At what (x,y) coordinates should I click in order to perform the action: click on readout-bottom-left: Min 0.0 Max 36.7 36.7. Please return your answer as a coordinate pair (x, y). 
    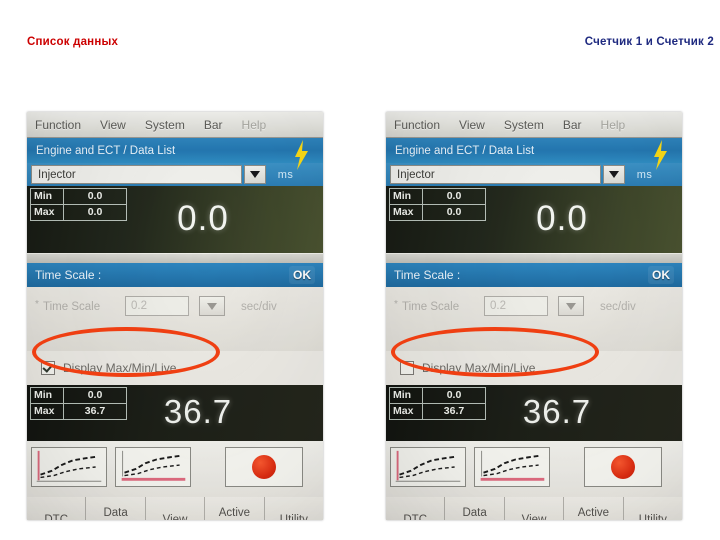
    Looking at the image, I should click on (175, 413).